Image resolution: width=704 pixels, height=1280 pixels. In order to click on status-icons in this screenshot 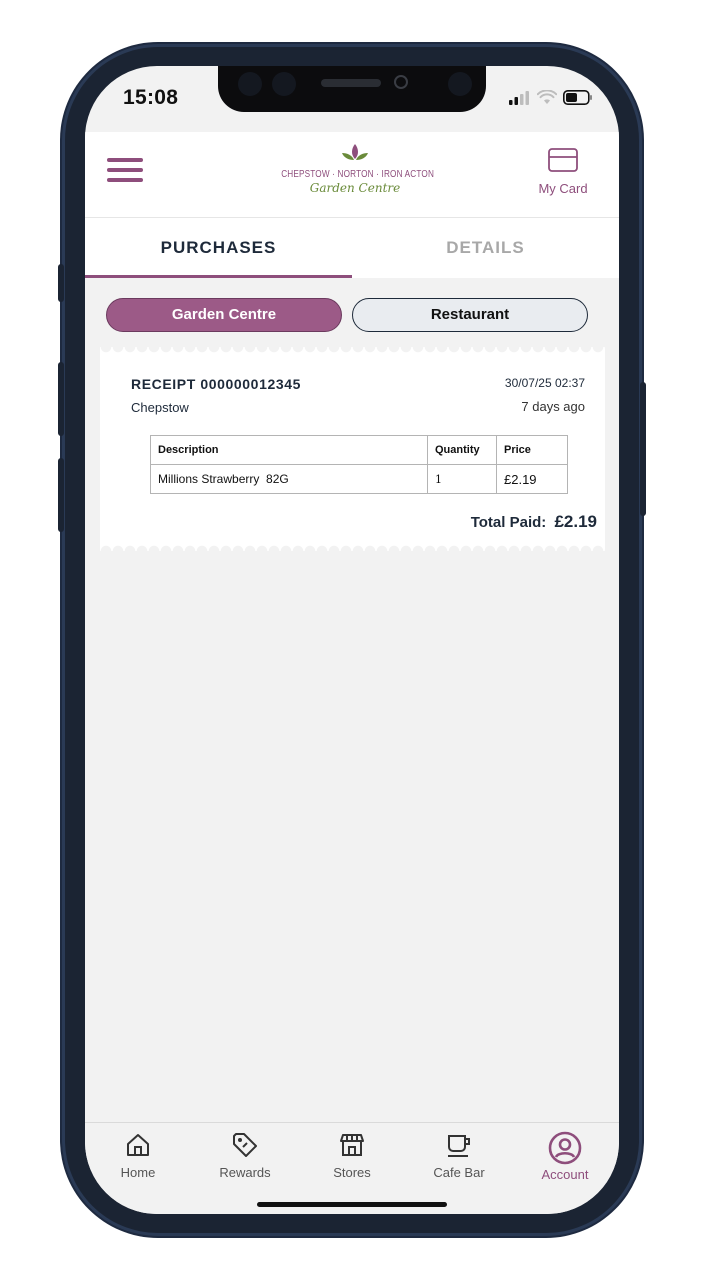, I will do `click(551, 97)`.